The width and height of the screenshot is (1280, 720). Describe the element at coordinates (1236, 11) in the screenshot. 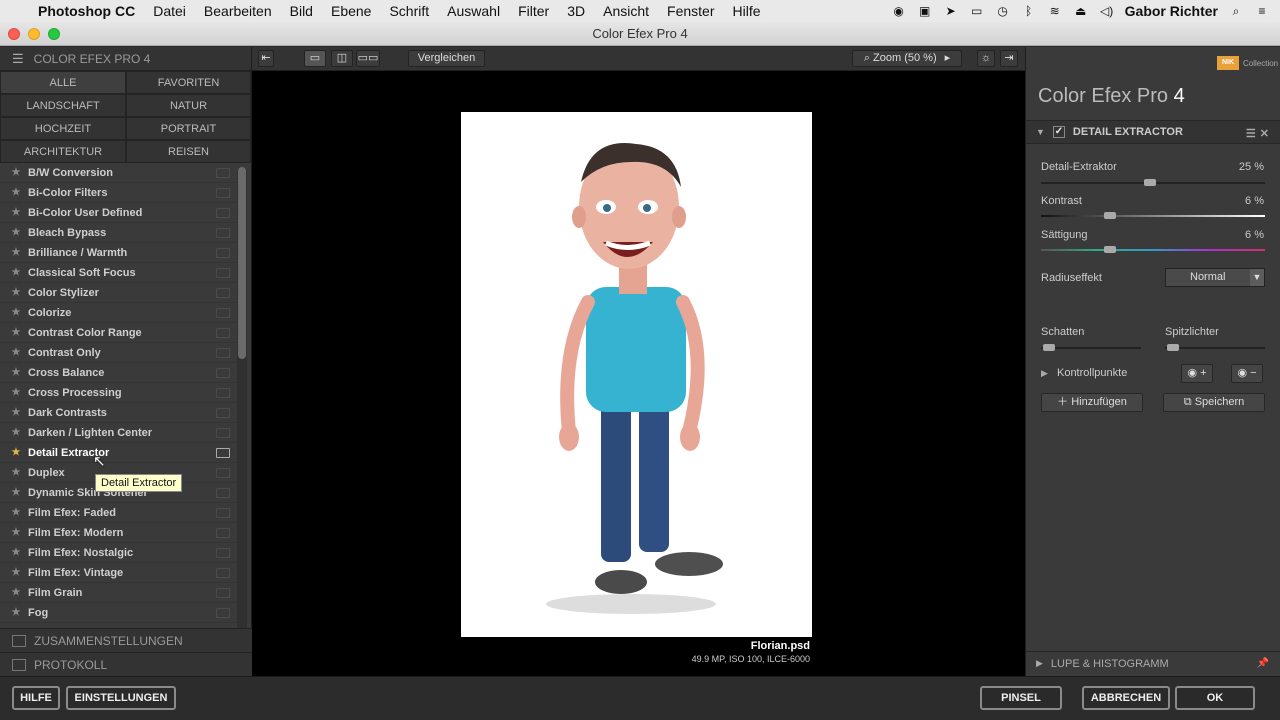

I see `search-icon: ⌕` at that location.